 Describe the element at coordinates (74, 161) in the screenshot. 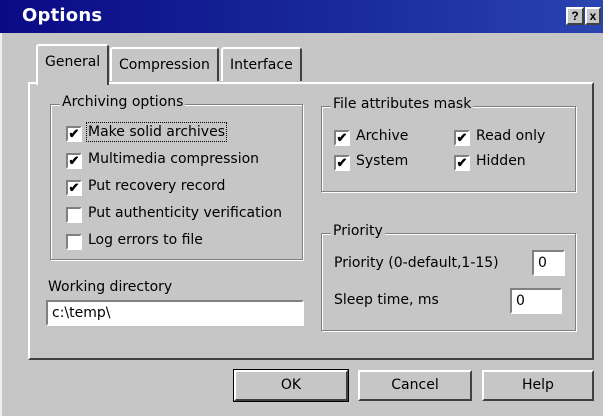

I see `multimedia-compression-checkbox: ✔` at that location.